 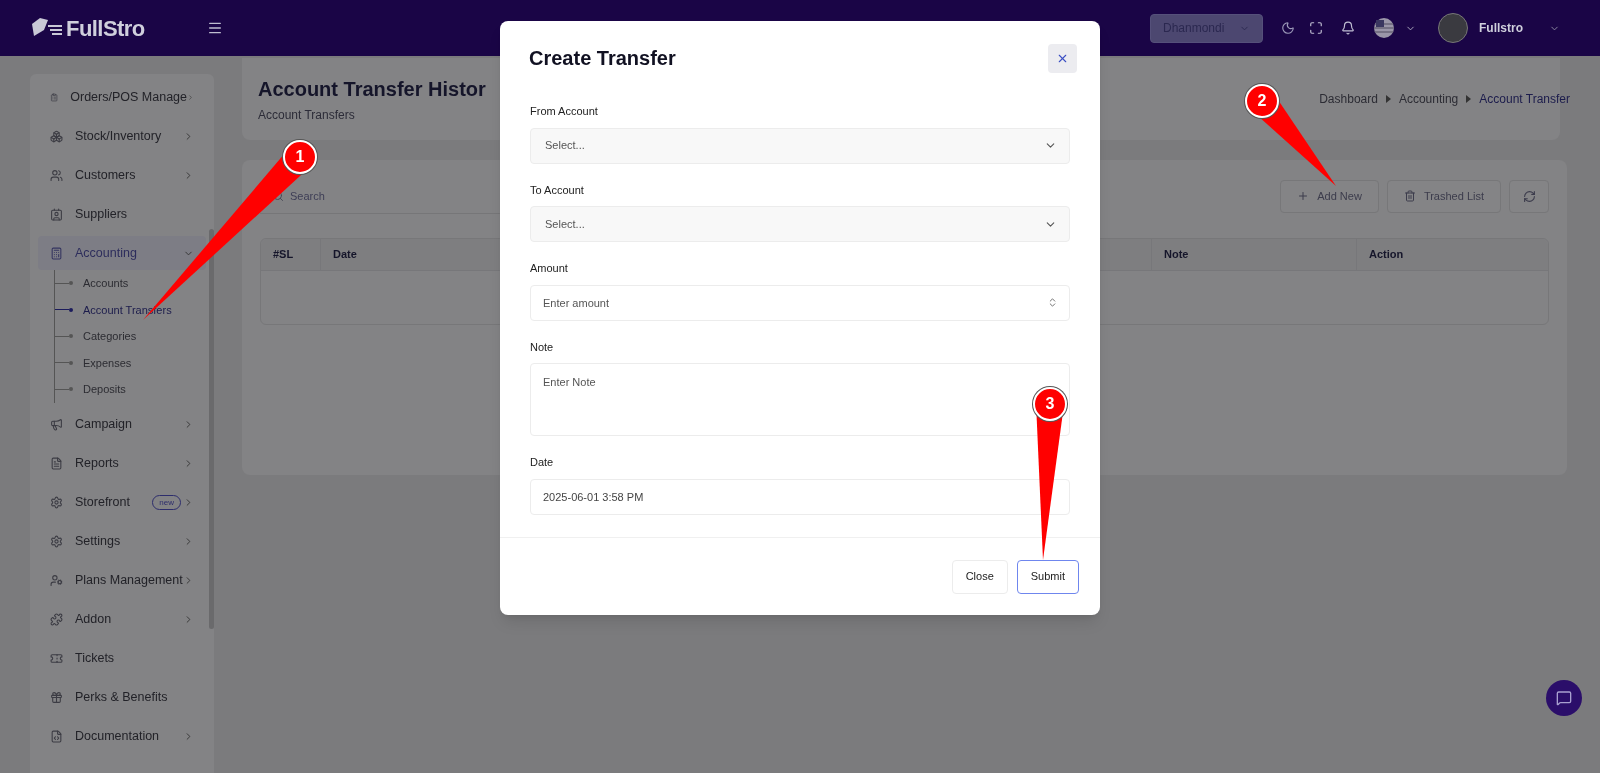 I want to click on field-label: Amount, so click(x=549, y=268).